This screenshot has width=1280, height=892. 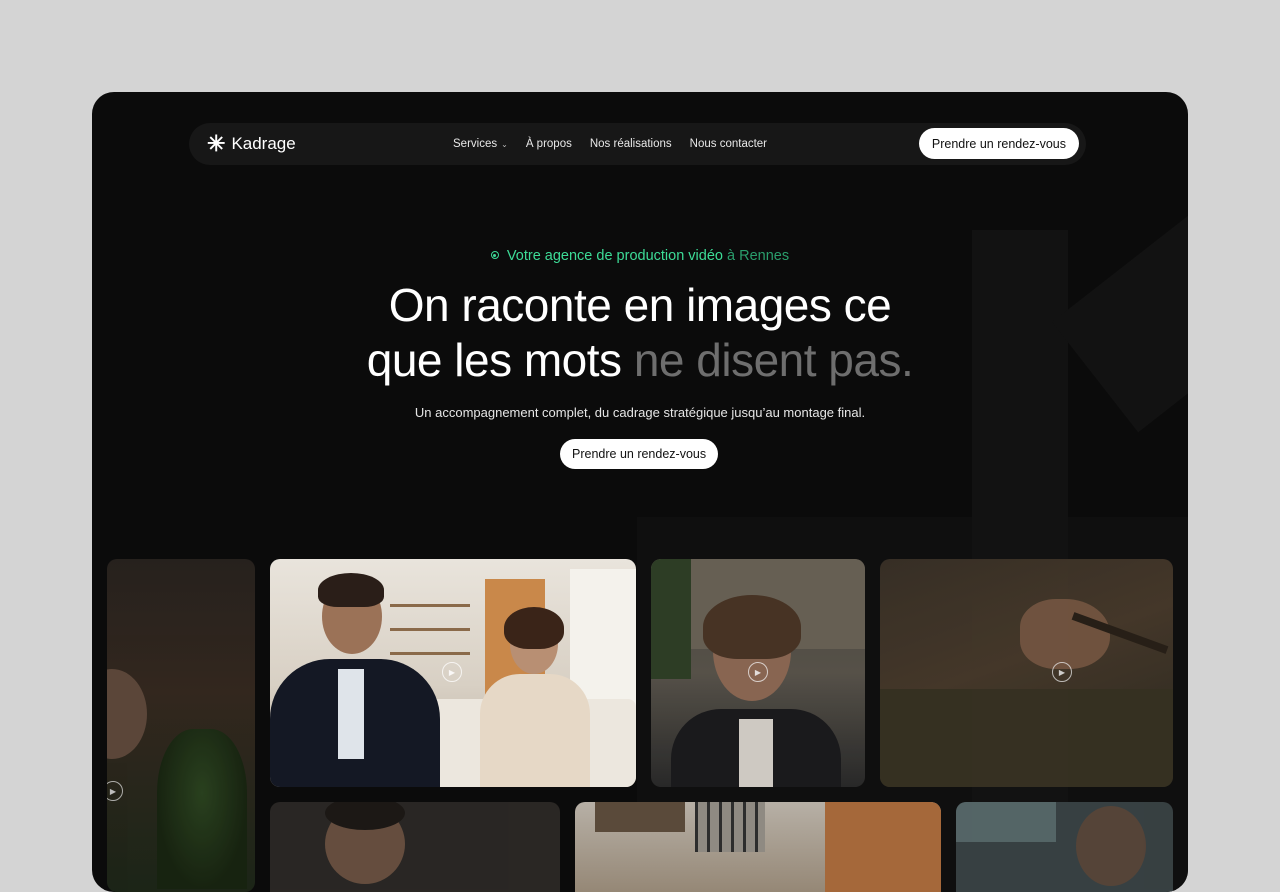 What do you see at coordinates (127, 714) in the screenshot?
I see `speaker-face` at bounding box center [127, 714].